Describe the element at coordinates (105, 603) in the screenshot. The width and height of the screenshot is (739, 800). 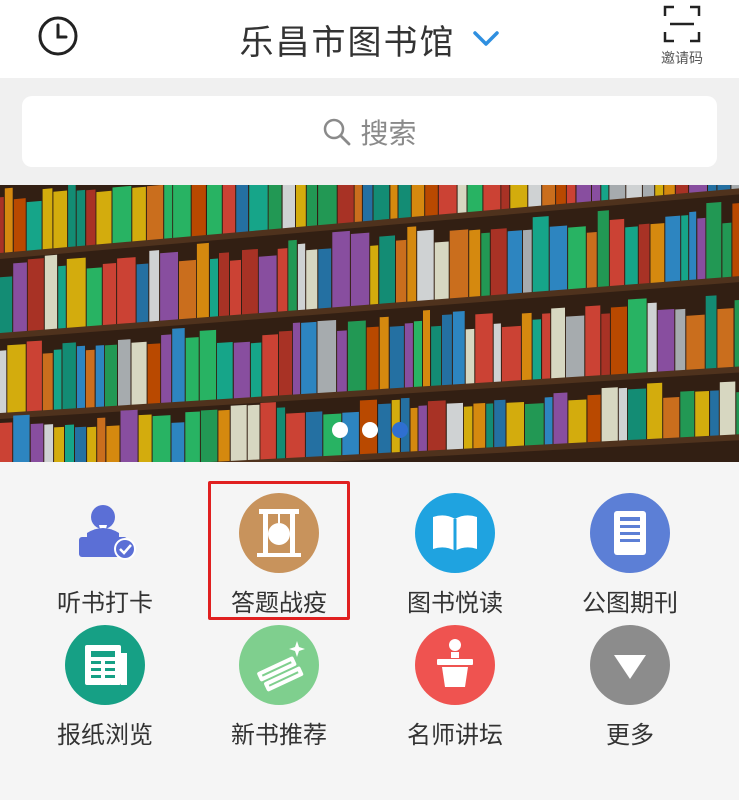
I see `grid-item-label: 听书打卡` at that location.